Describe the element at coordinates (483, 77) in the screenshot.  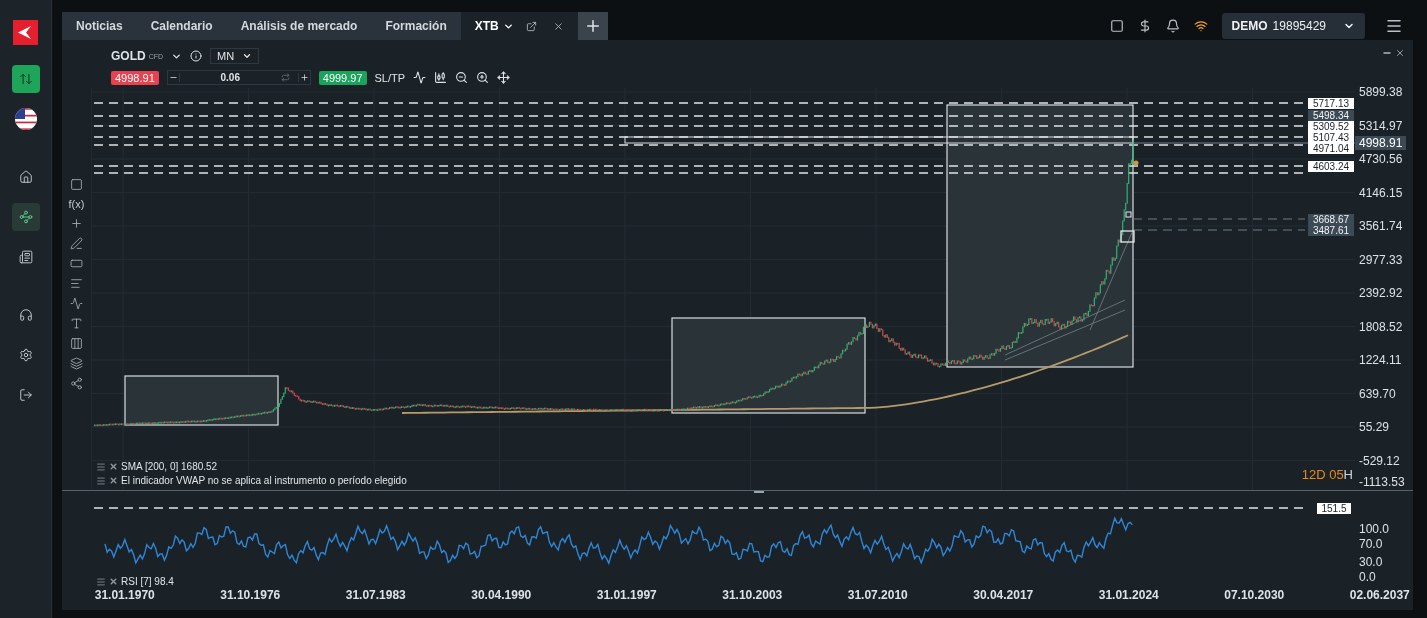
I see `zoom-in-icon` at that location.